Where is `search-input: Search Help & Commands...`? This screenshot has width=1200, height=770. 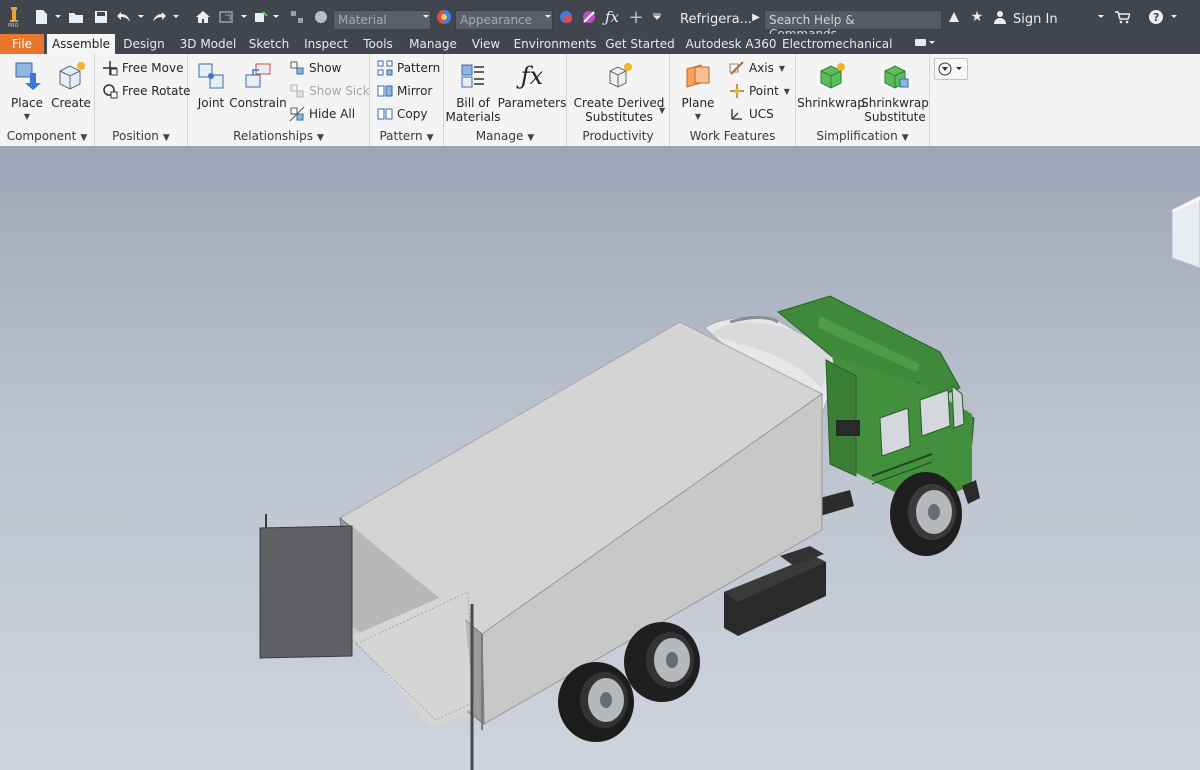
search-input: Search Help & Commands... is located at coordinates (853, 25).